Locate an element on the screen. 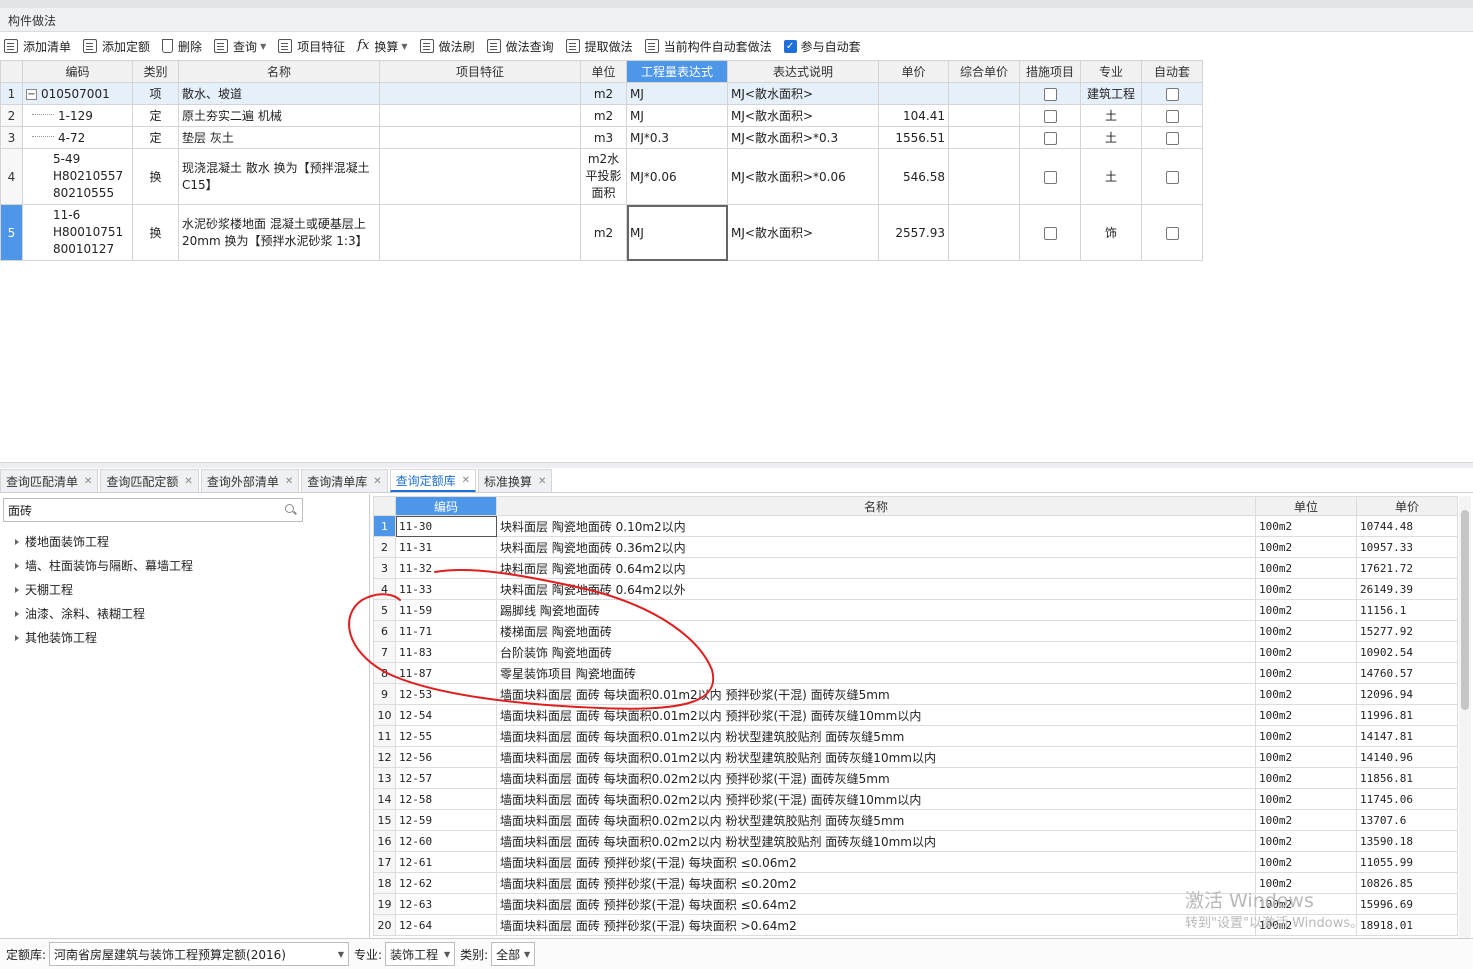 This screenshot has width=1473, height=969. price-cell: 10744.48 is located at coordinates (1407, 526).